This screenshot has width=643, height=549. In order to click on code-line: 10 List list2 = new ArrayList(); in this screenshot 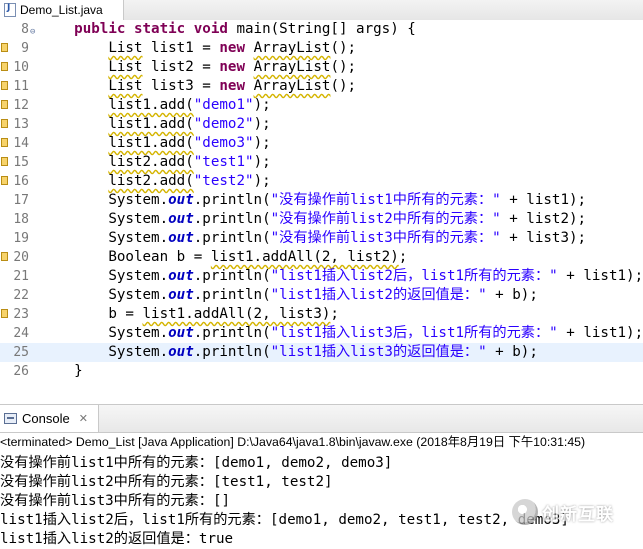, I will do `click(321, 67)`.